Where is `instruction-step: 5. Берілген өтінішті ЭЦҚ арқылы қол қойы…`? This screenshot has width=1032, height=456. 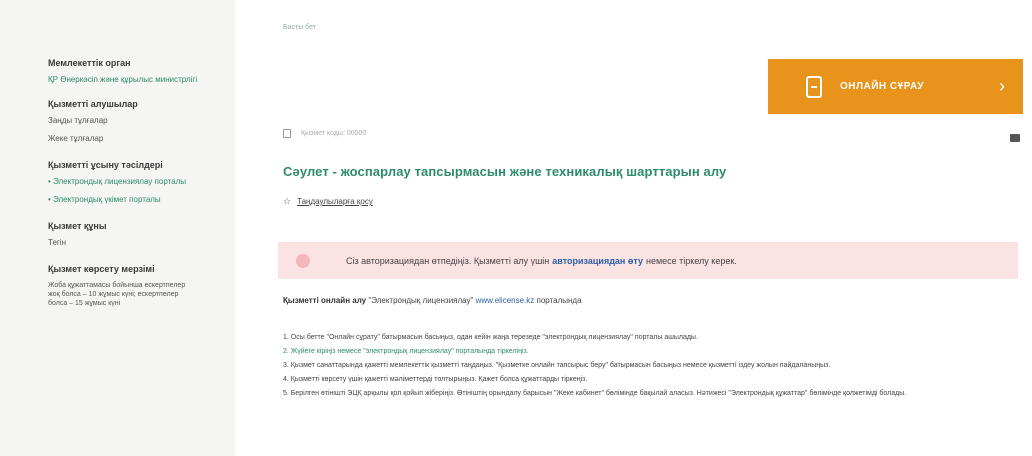
instruction-step: 5. Берілген өтінішті ЭЦҚ арқылы қол қойы… is located at coordinates (595, 393).